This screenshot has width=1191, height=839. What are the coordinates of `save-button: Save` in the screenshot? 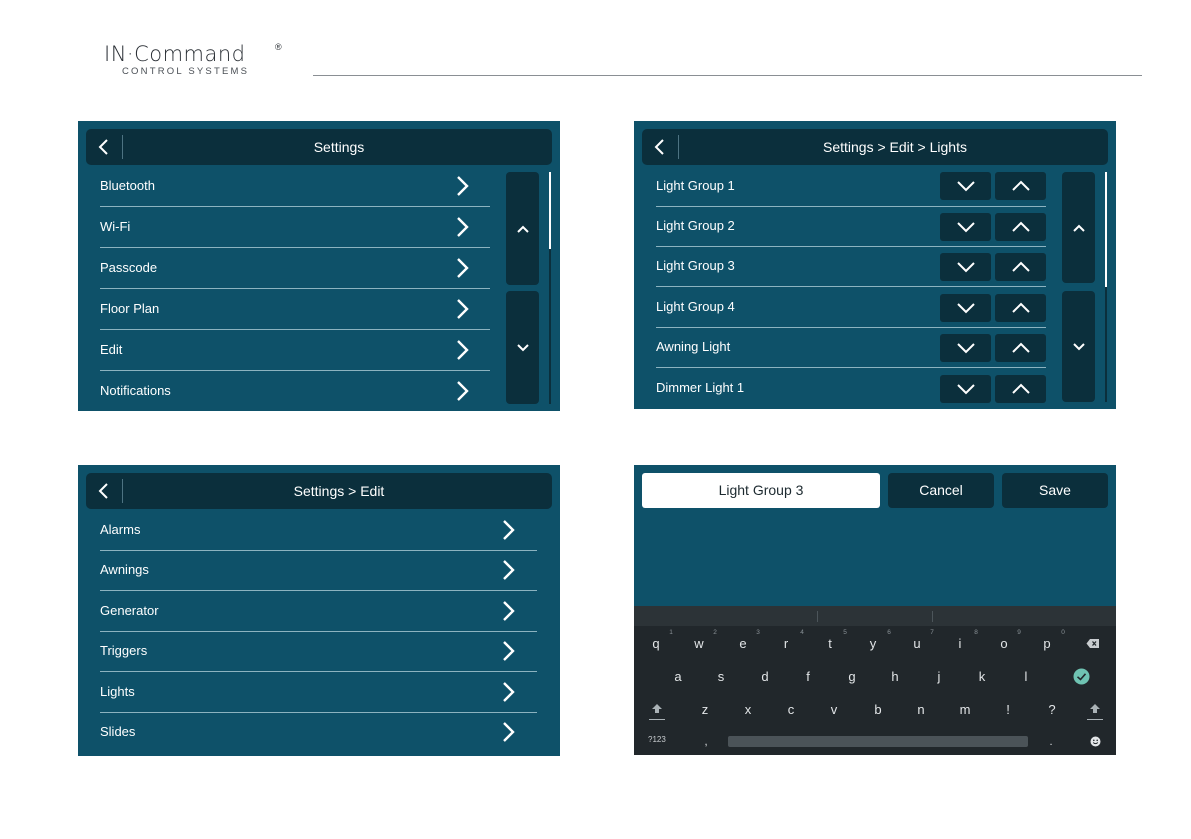 It's located at (1055, 490).